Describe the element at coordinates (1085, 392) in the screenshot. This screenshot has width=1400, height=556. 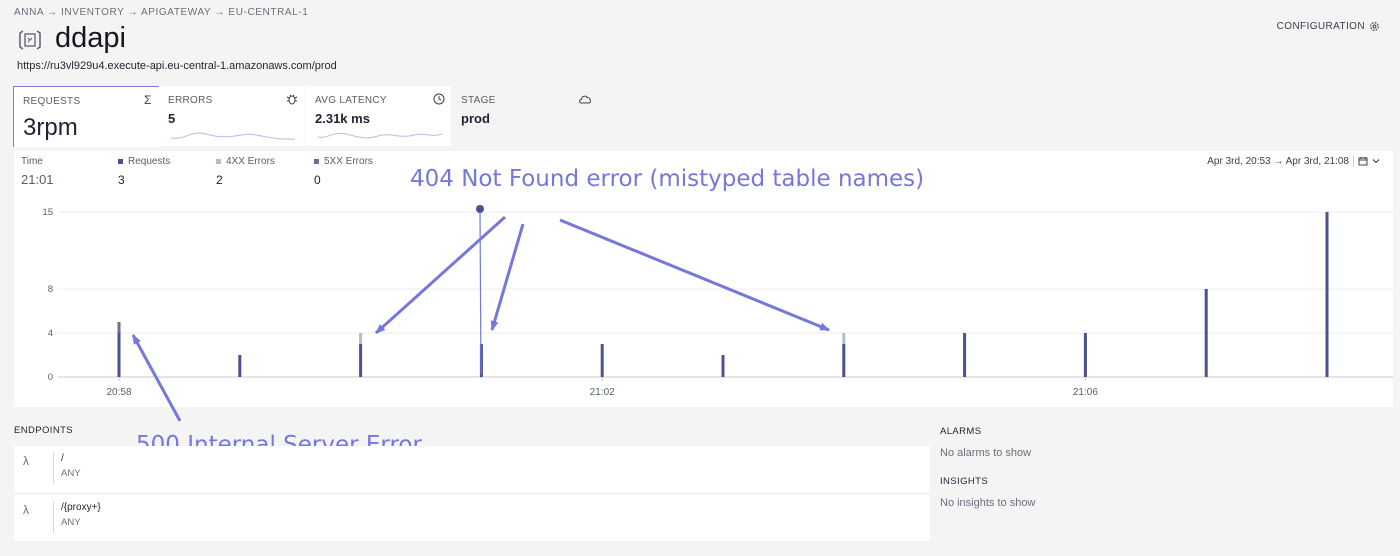
I see `x-tick-label: 21:06` at that location.